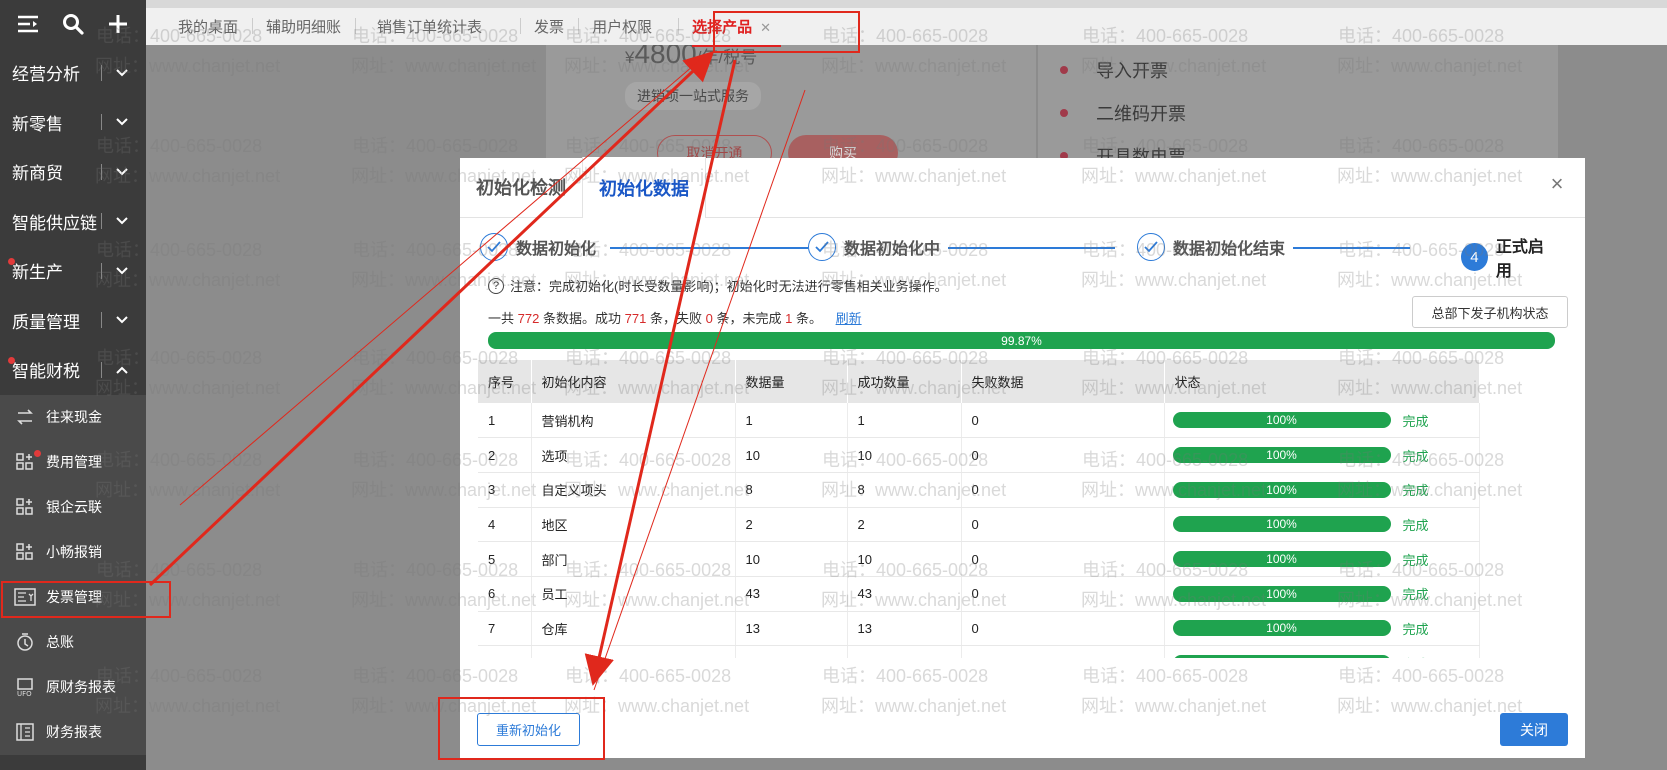 This screenshot has width=1667, height=770. I want to click on cell-success: 8, so click(904, 490).